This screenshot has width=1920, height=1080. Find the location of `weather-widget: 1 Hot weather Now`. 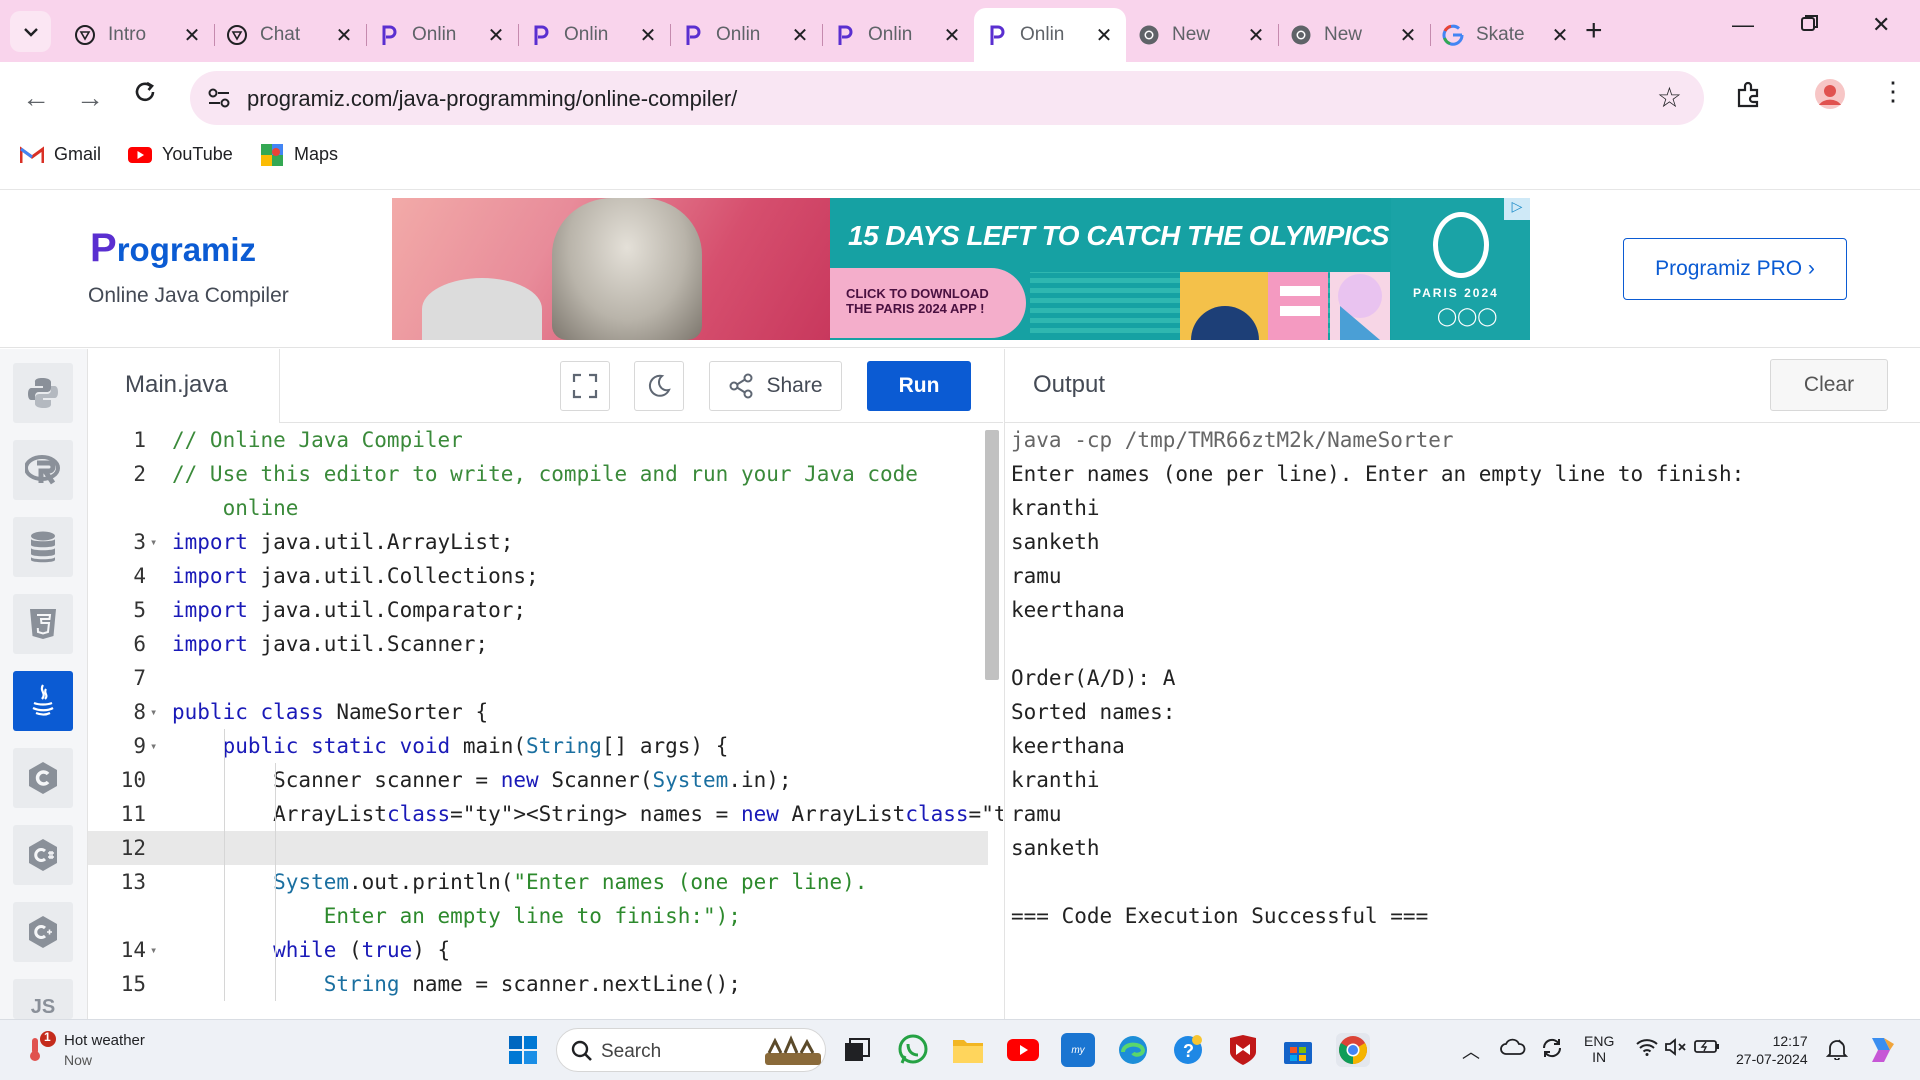

weather-widget: 1 Hot weather Now is located at coordinates (85, 1049).